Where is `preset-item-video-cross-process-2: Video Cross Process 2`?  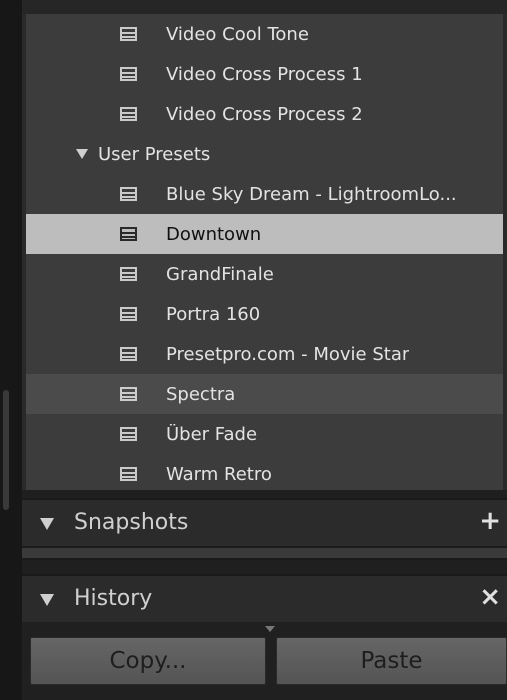
preset-item-video-cross-process-2: Video Cross Process 2 is located at coordinates (266, 114).